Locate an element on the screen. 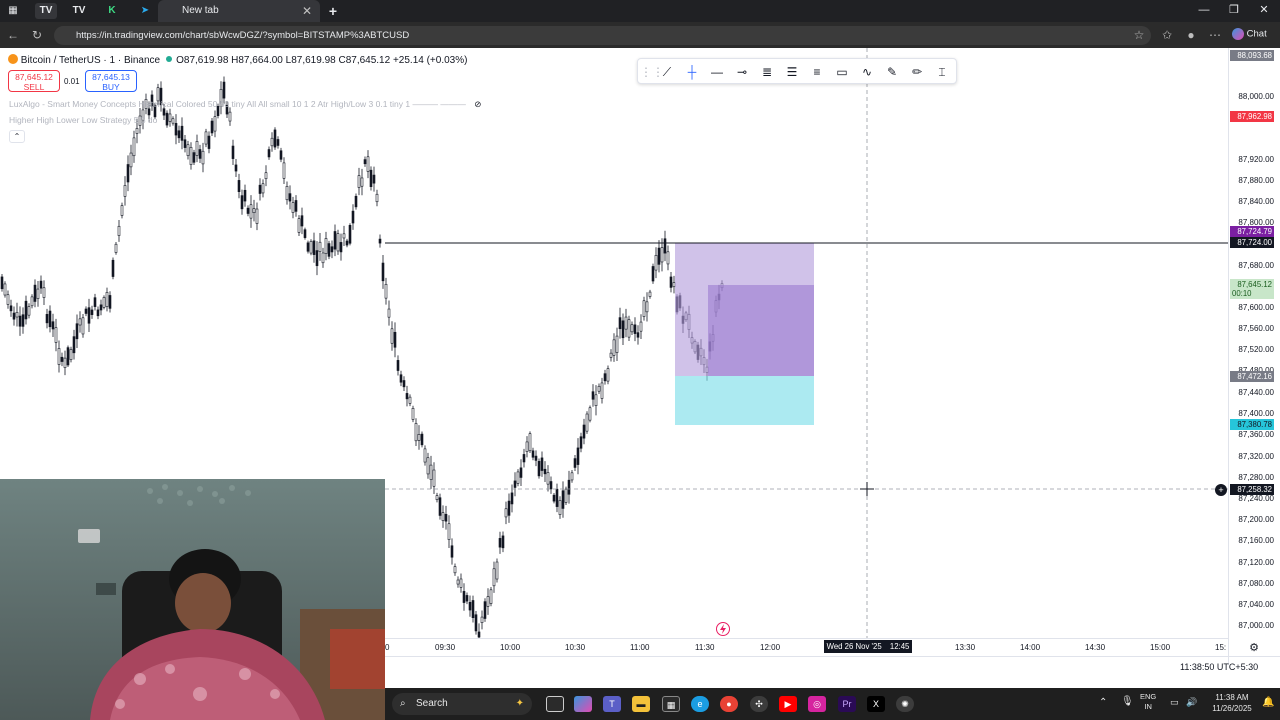 The width and height of the screenshot is (1280, 720). position-loss-zone is located at coordinates (744, 400).